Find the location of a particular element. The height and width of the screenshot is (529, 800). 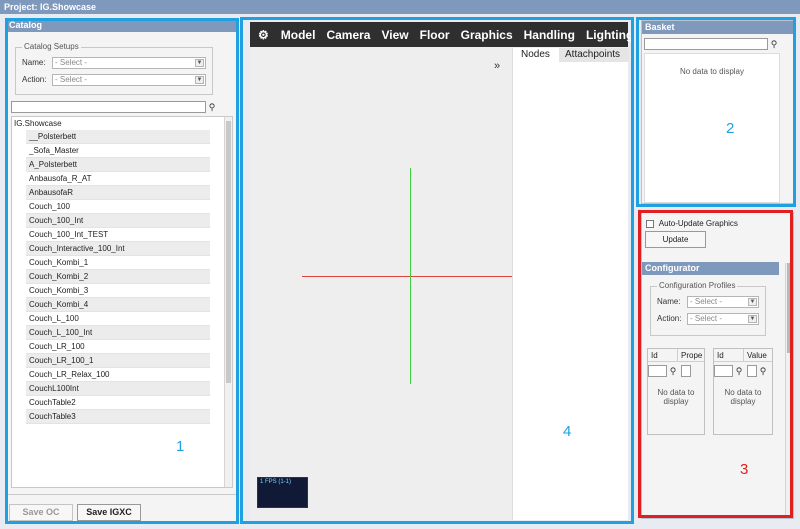

configurator-scrollbar is located at coordinates (789, 390).